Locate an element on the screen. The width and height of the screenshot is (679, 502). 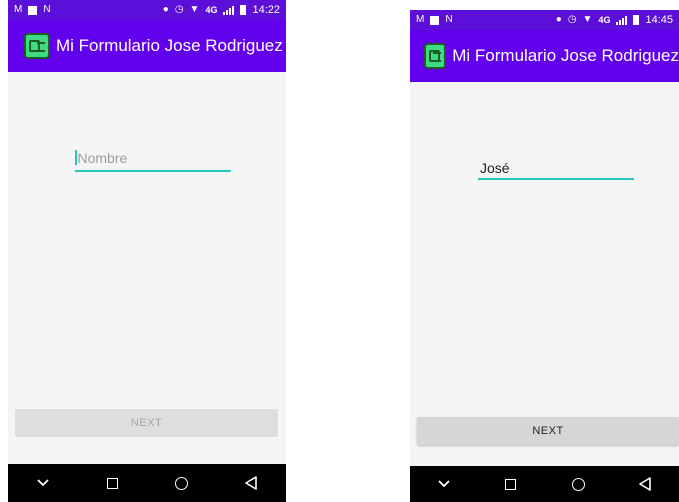
status-time: 14:45 is located at coordinates (659, 20).